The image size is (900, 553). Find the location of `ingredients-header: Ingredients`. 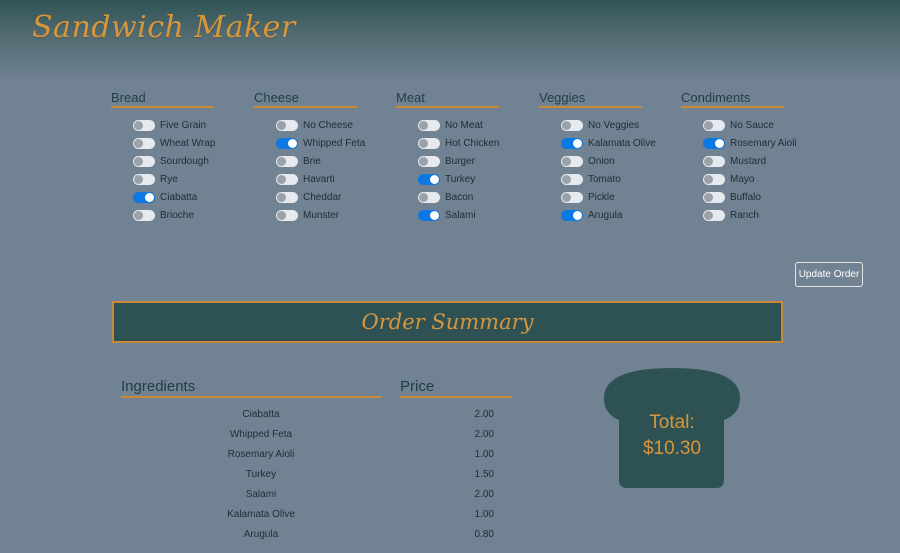

ingredients-header: Ingredients is located at coordinates (251, 388).